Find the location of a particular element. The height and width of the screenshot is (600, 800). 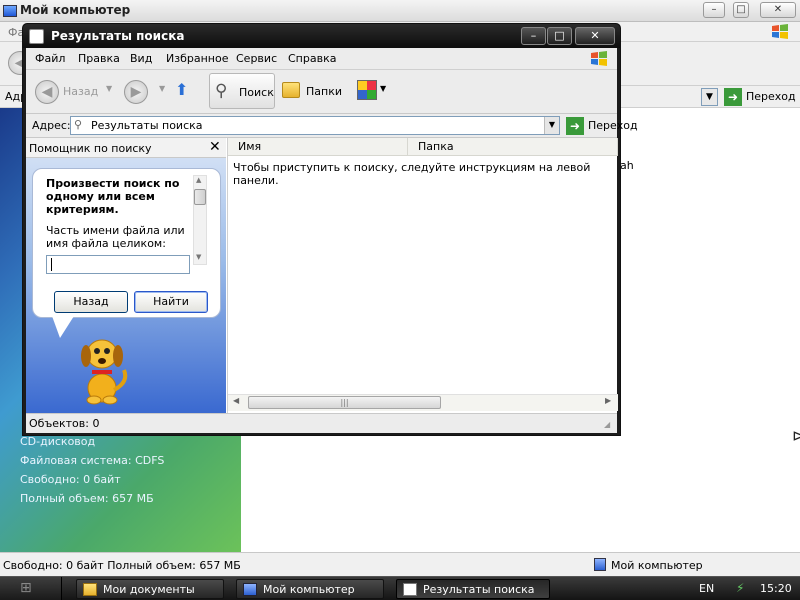

go-arrow-icon: ➜ is located at coordinates (575, 126).